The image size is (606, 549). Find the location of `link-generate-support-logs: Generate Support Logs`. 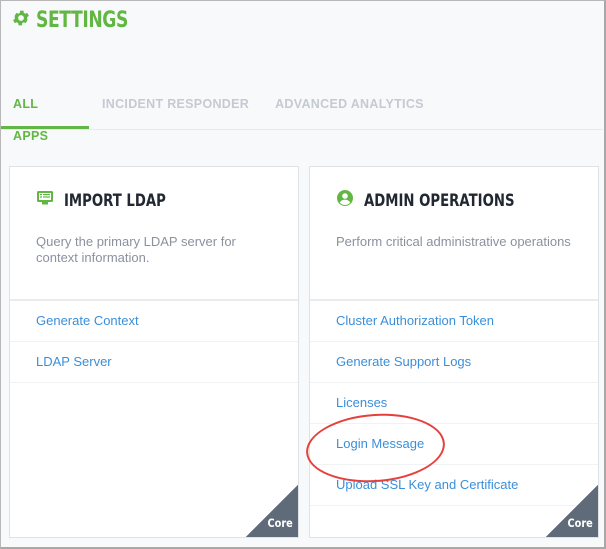

link-generate-support-logs: Generate Support Logs is located at coordinates (454, 362).